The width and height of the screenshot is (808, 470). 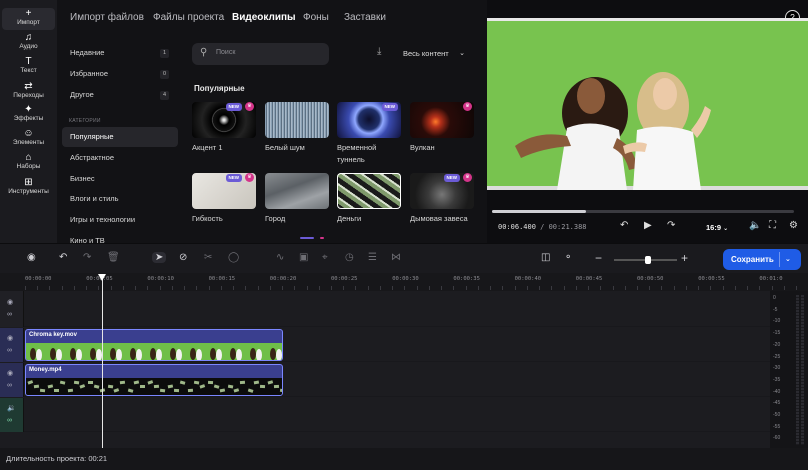 I want to click on content-filter-dropdown: Весь контент ⌄, so click(x=434, y=54).